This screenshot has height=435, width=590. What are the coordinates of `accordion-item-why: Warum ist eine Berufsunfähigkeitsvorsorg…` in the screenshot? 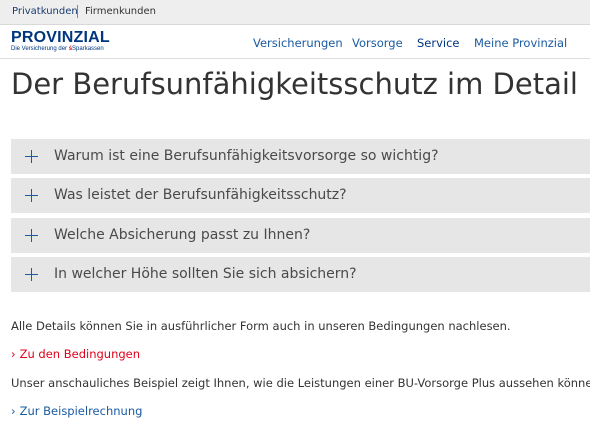 It's located at (300, 156).